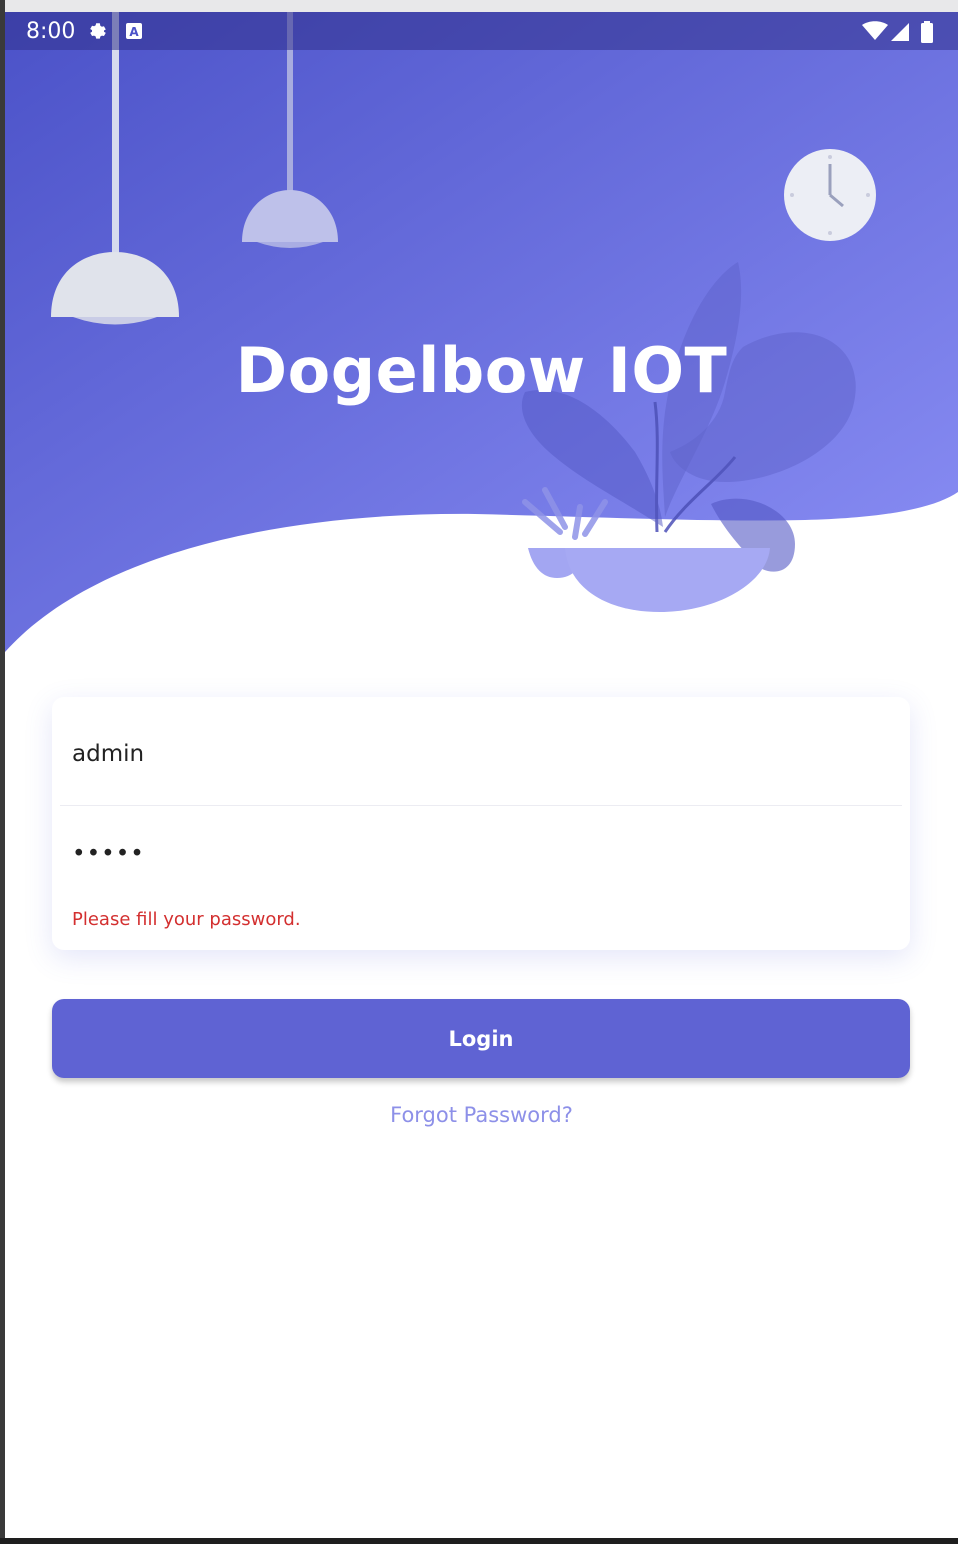 Image resolution: width=958 pixels, height=1544 pixels. Describe the element at coordinates (186, 919) in the screenshot. I see `password-error-message: Please fill your password.` at that location.